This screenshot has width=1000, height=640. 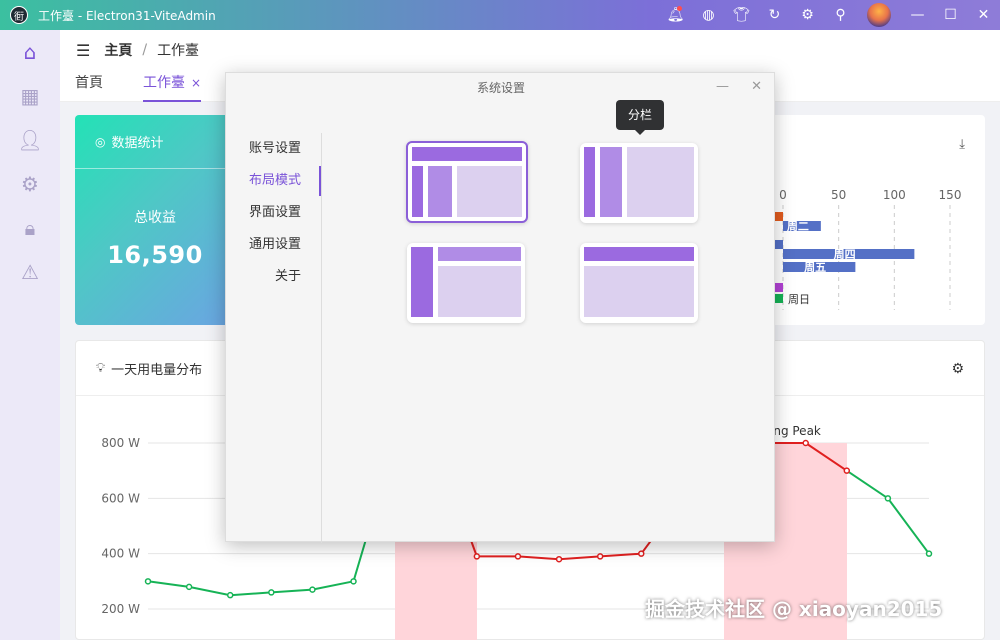 I want to click on sidebar-item-error: ⚠, so click(x=30, y=272).